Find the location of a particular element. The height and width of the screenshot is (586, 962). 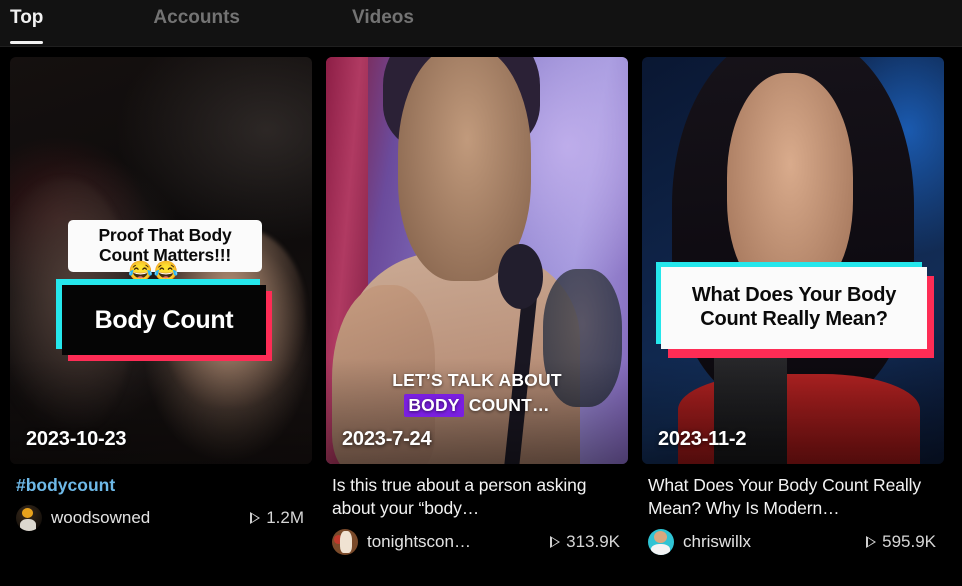

video-byline: woodsowned 1.2M is located at coordinates (162, 518).